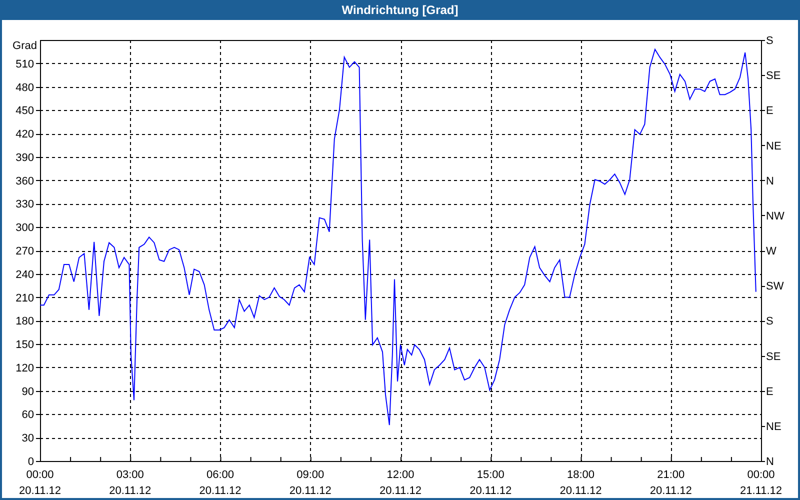 Image resolution: width=800 pixels, height=500 pixels. What do you see at coordinates (25, 158) in the screenshot?
I see `y-tick-label: 390` at bounding box center [25, 158].